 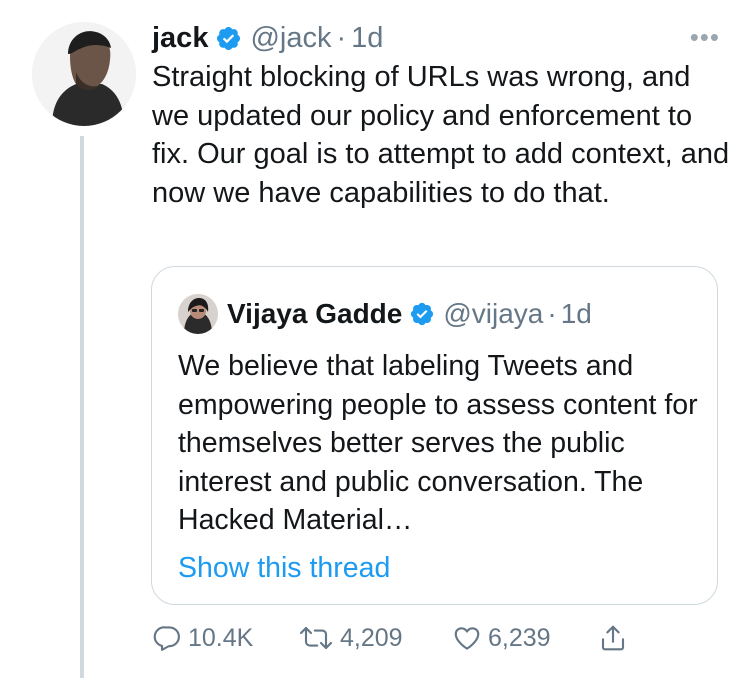 I want to click on thread-line, so click(x=82, y=407).